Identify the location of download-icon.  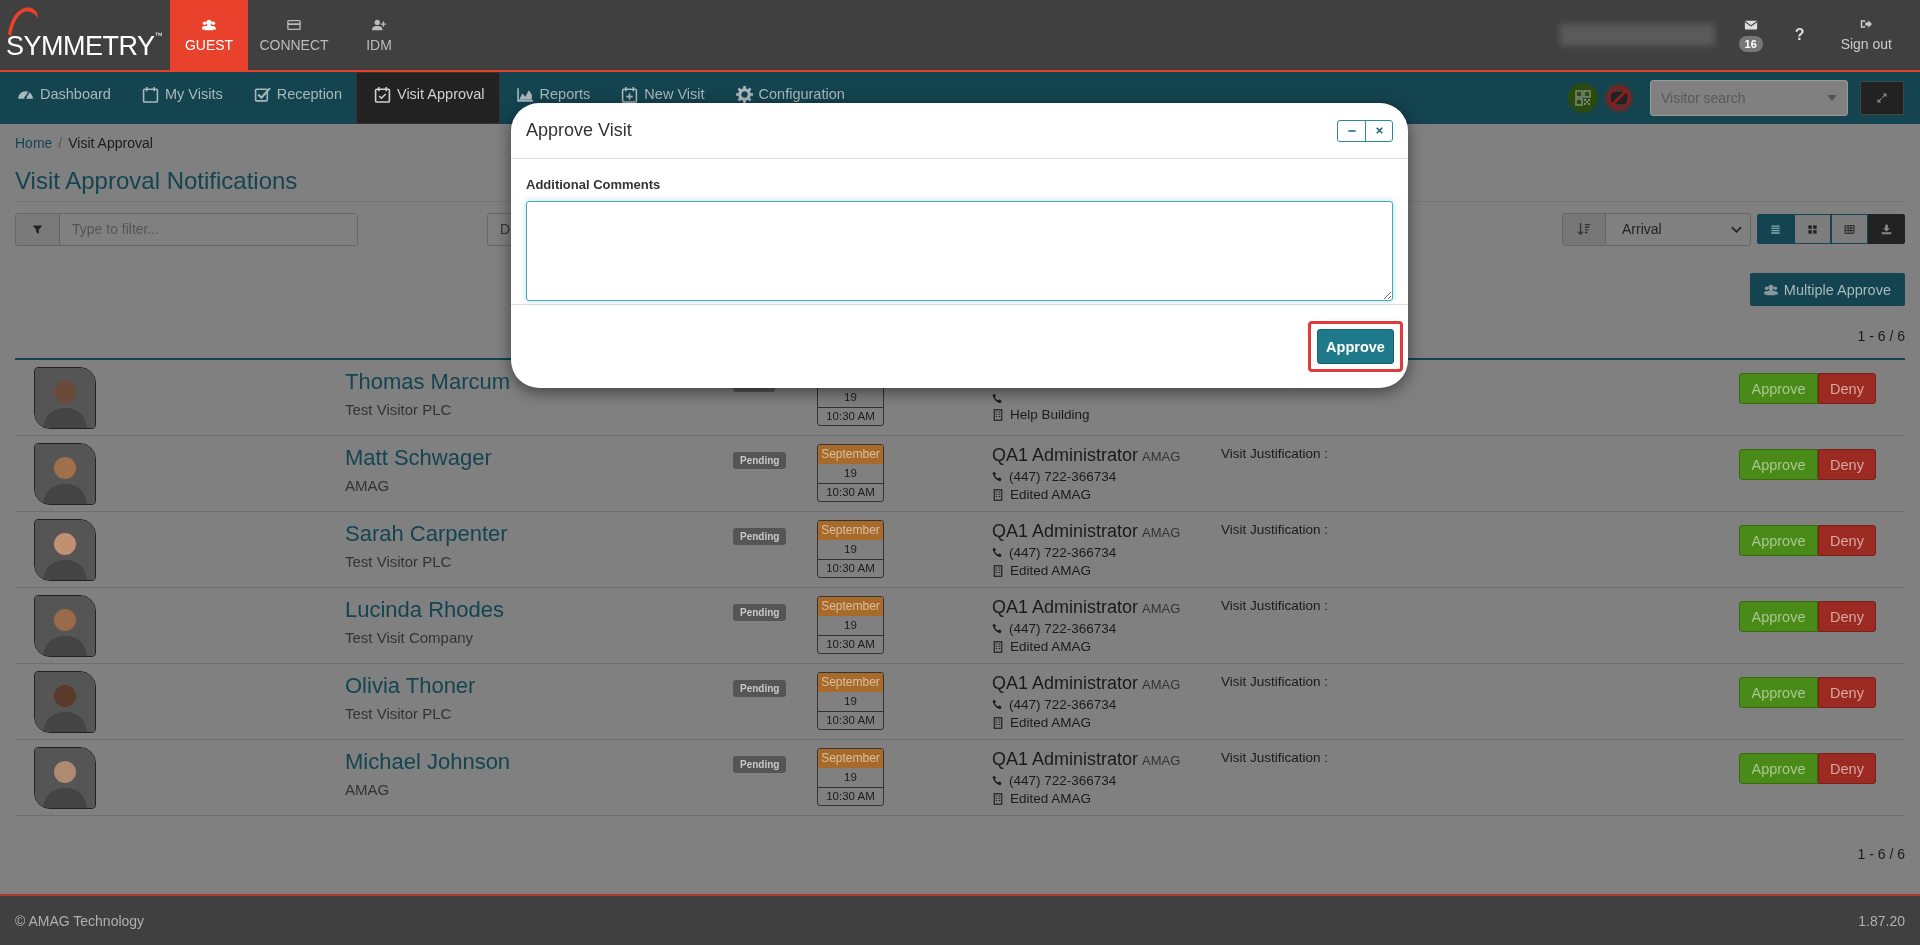
(1886, 229).